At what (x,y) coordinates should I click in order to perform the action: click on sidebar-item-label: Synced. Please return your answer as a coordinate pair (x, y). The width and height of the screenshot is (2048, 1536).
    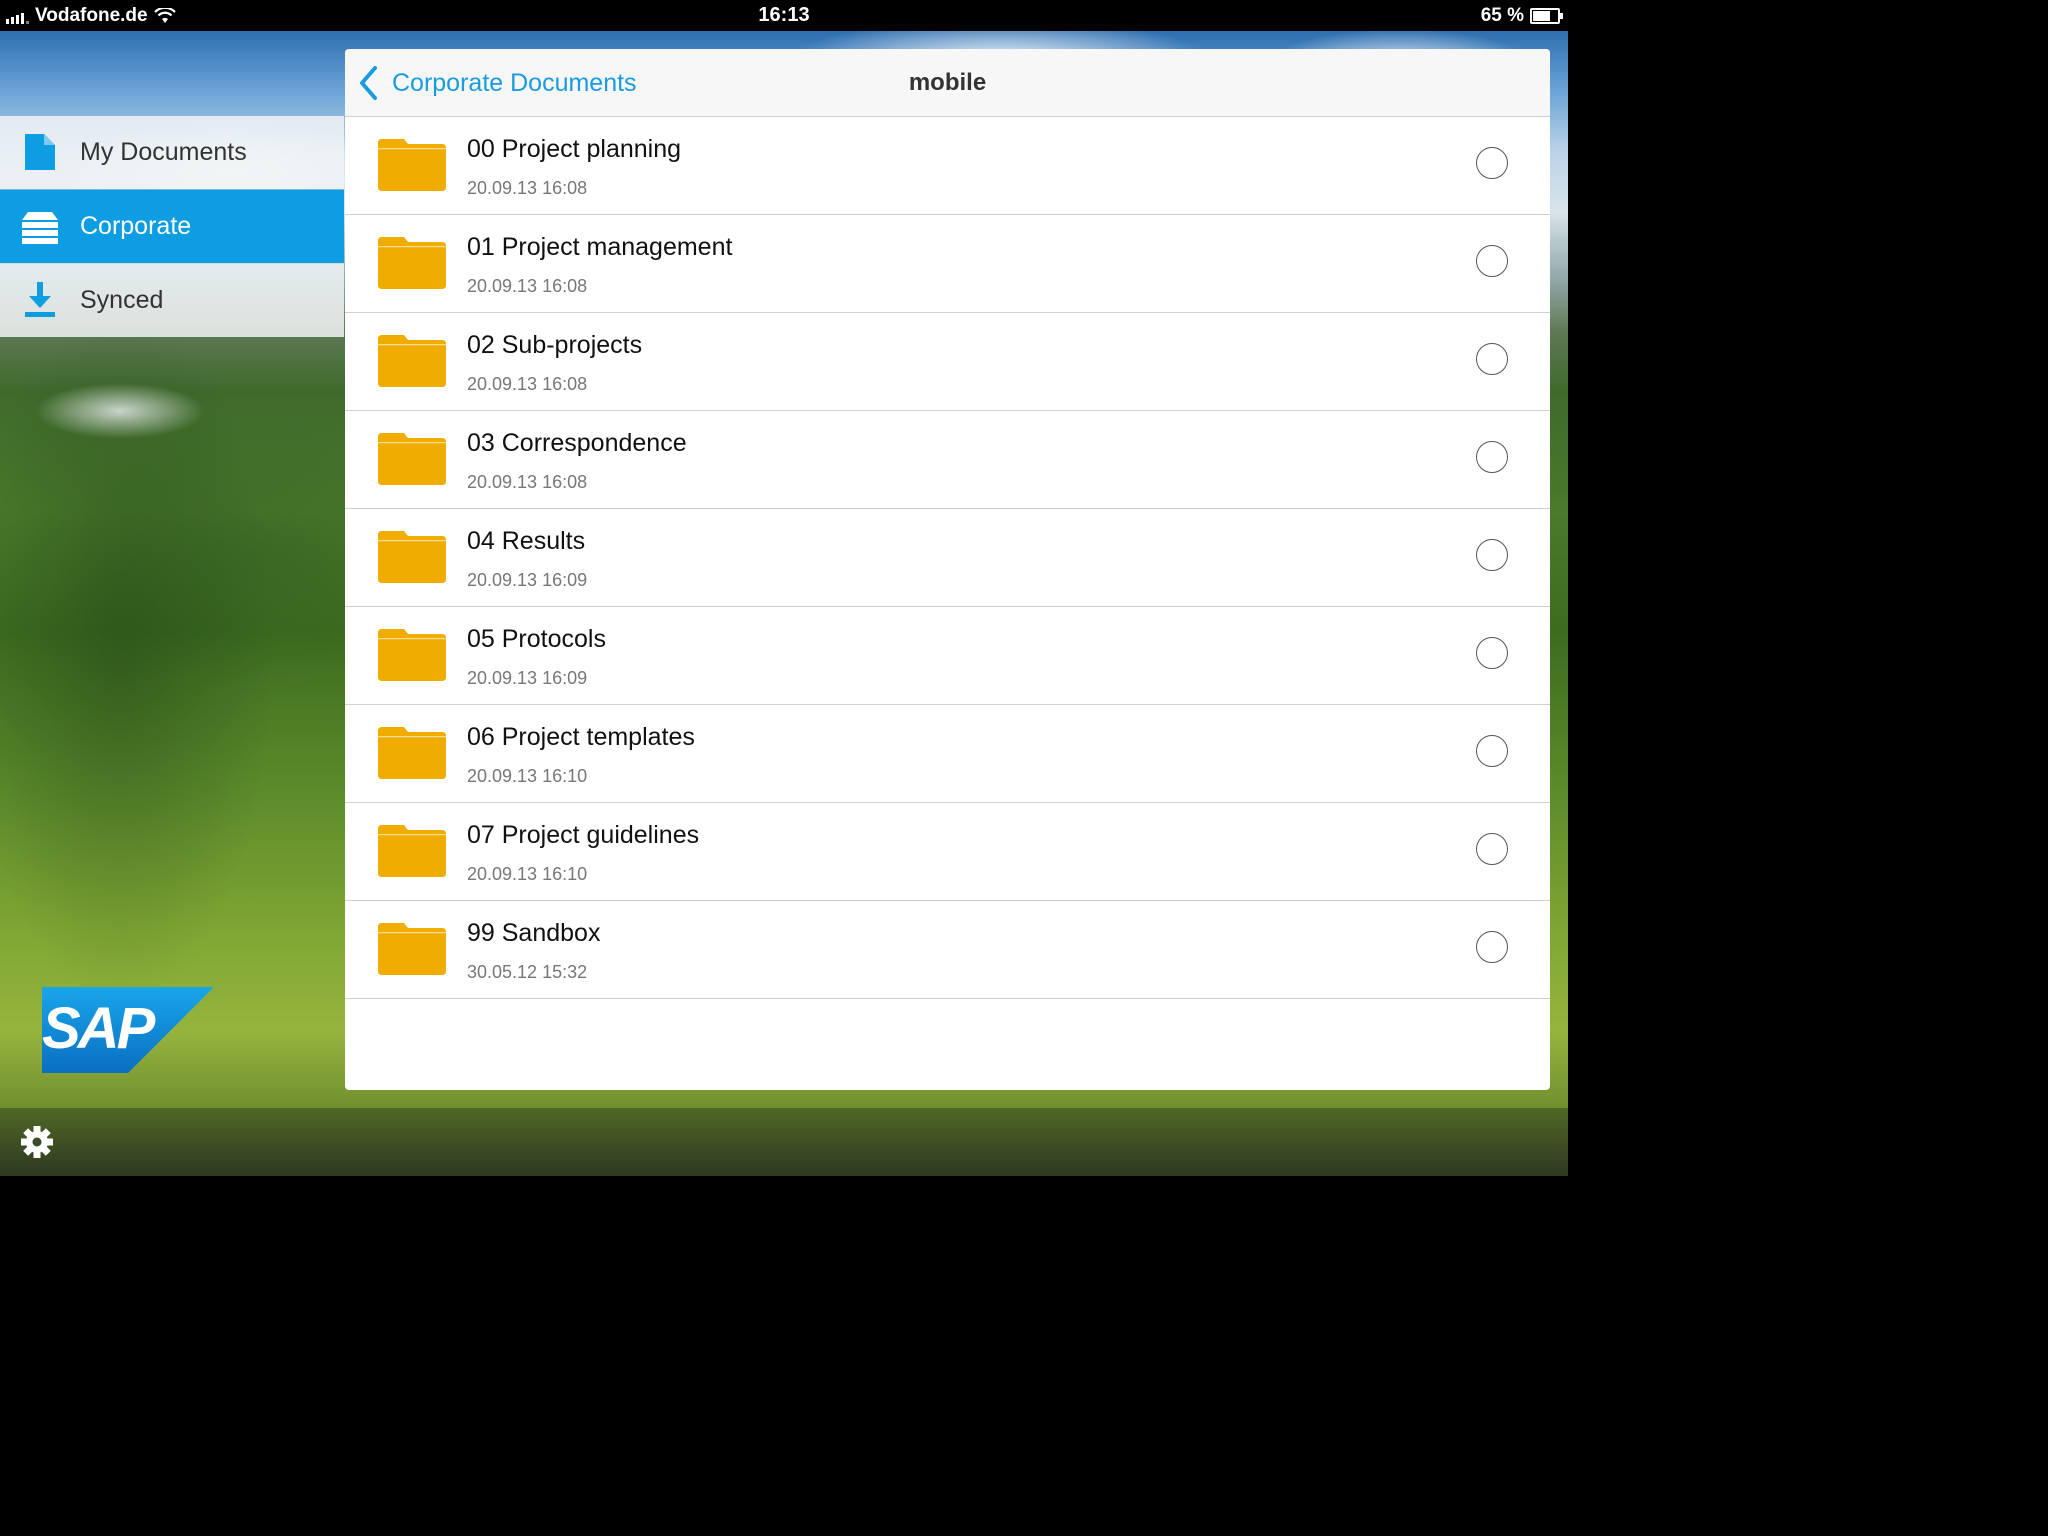
    Looking at the image, I should click on (122, 300).